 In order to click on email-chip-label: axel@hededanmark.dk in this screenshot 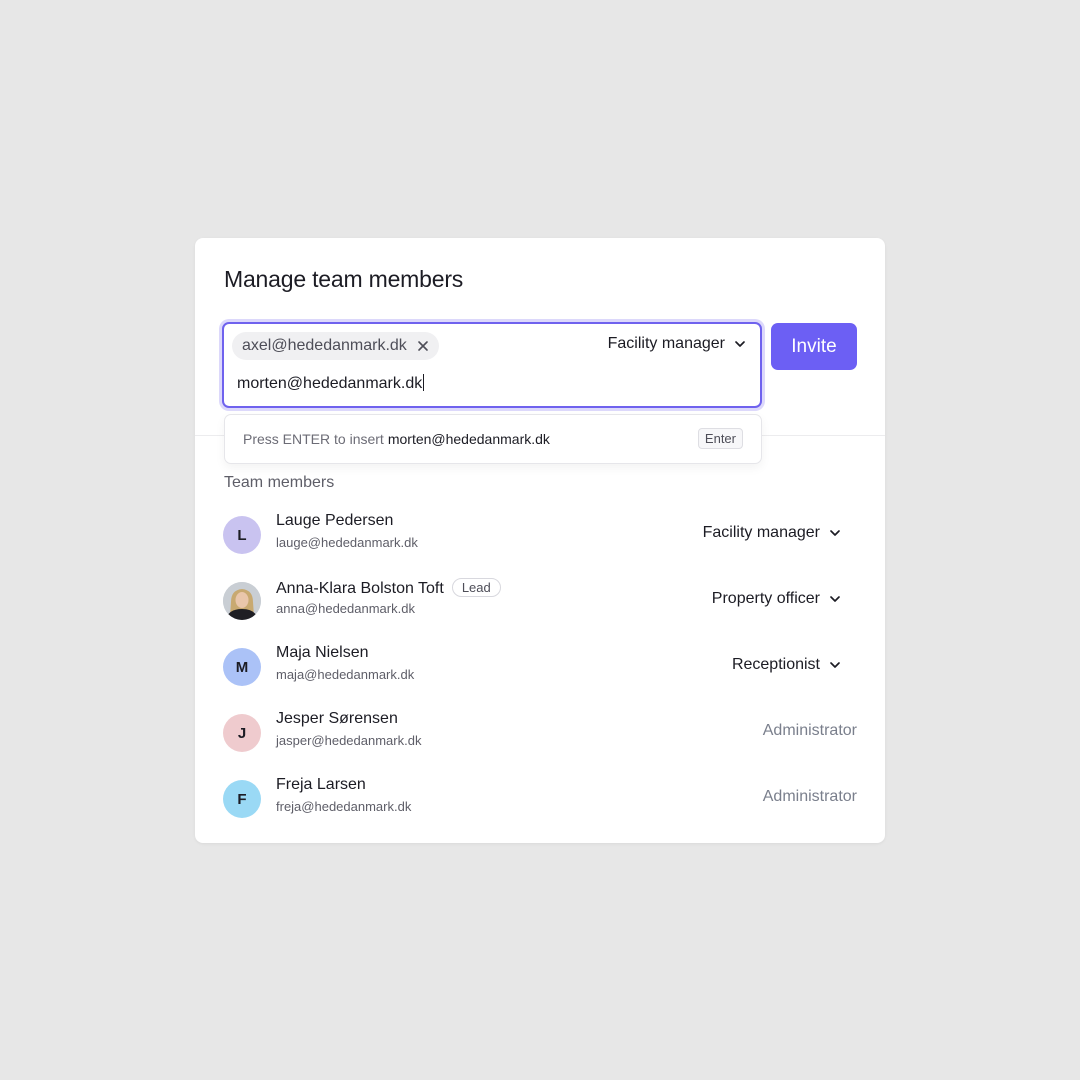, I will do `click(324, 345)`.